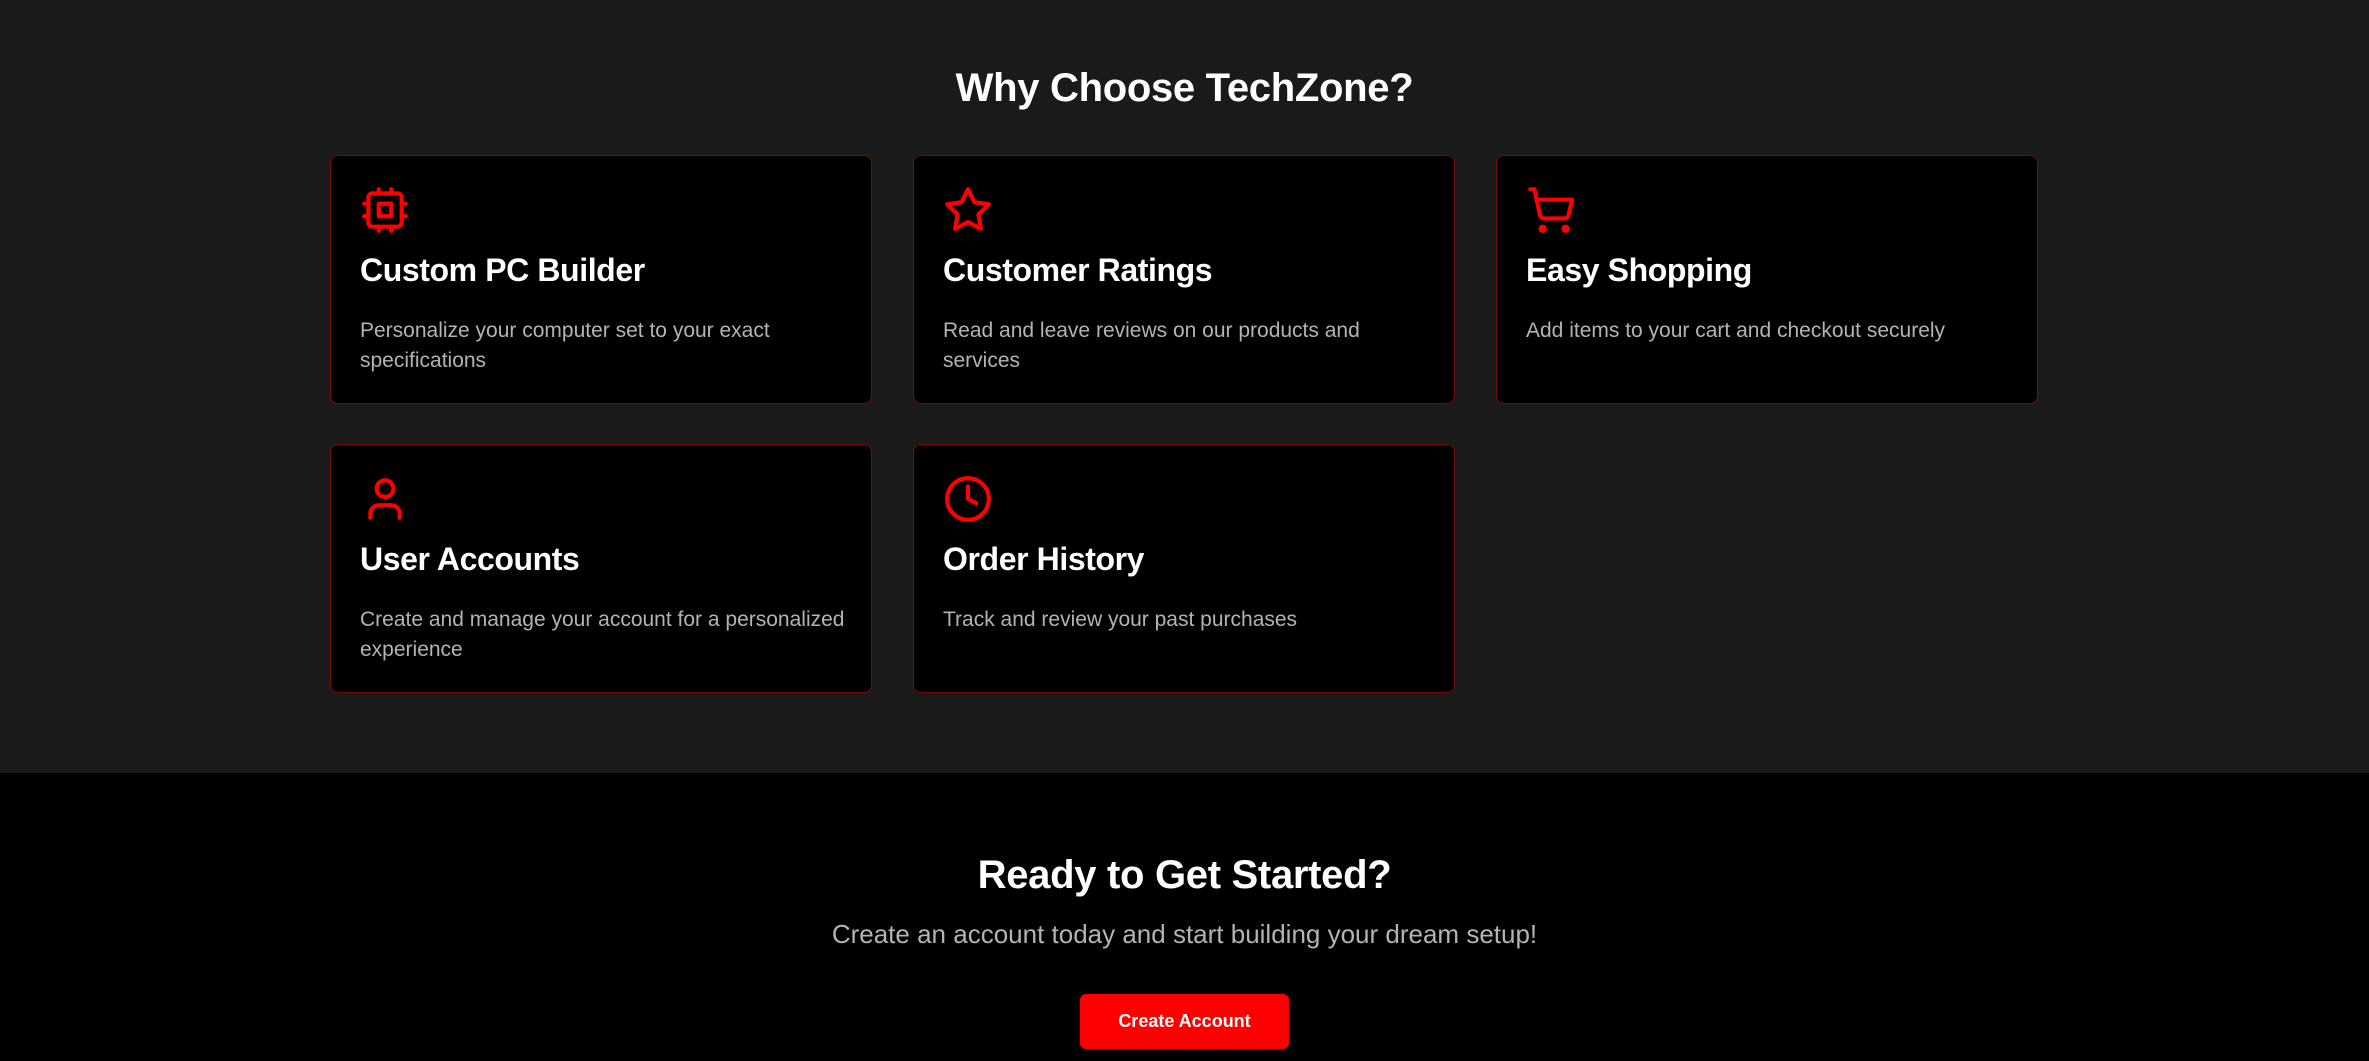 This screenshot has width=2369, height=1061. What do you see at coordinates (1551, 210) in the screenshot?
I see `shopping-cart-icon` at bounding box center [1551, 210].